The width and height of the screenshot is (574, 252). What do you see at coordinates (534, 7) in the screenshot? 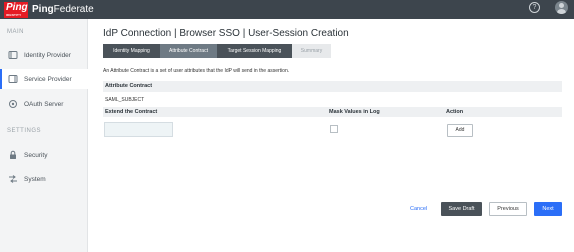
I see `help-icon: ?` at bounding box center [534, 7].